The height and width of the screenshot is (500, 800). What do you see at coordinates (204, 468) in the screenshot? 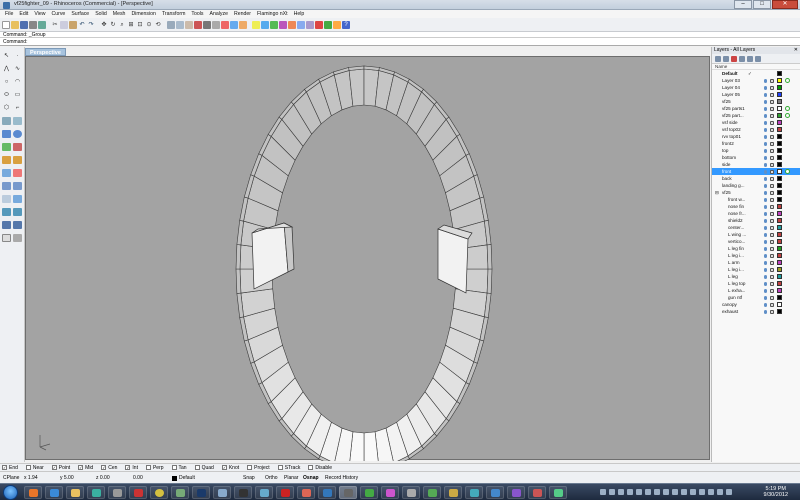
I see `osnap-quad: Quad` at bounding box center [204, 468].